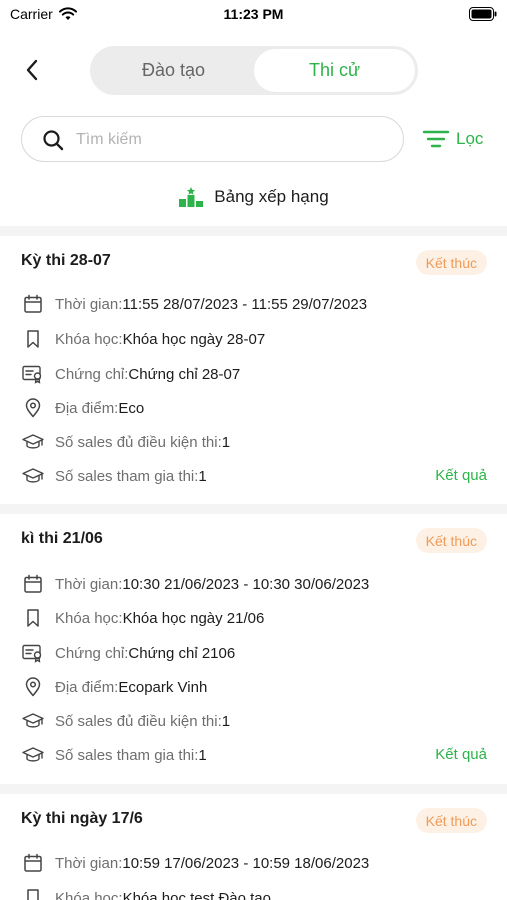  Describe the element at coordinates (184, 374) in the screenshot. I see `certificate-value: Chứng chỉ 28-07` at that location.